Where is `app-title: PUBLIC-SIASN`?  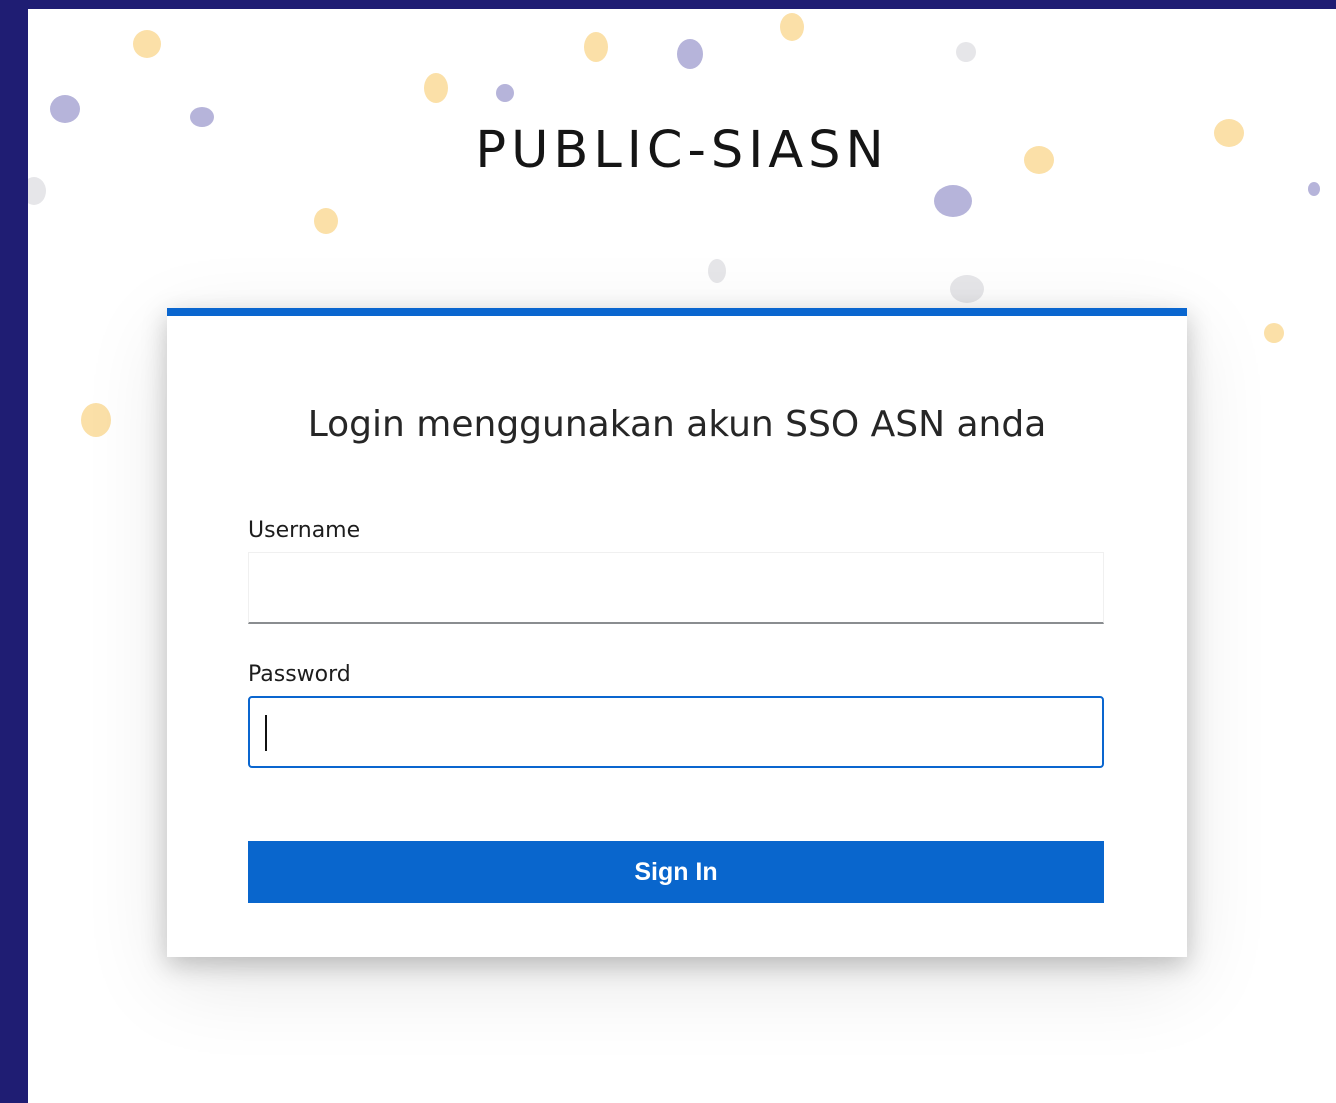 app-title: PUBLIC-SIASN is located at coordinates (682, 150).